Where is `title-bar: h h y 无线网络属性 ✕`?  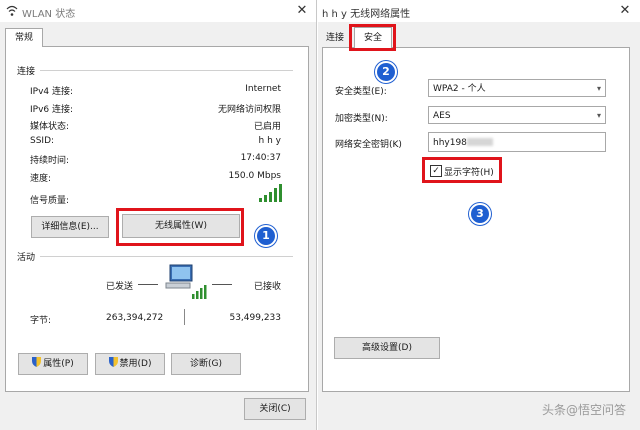
title-bar: h h y 无线网络属性 ✕ is located at coordinates (479, 11).